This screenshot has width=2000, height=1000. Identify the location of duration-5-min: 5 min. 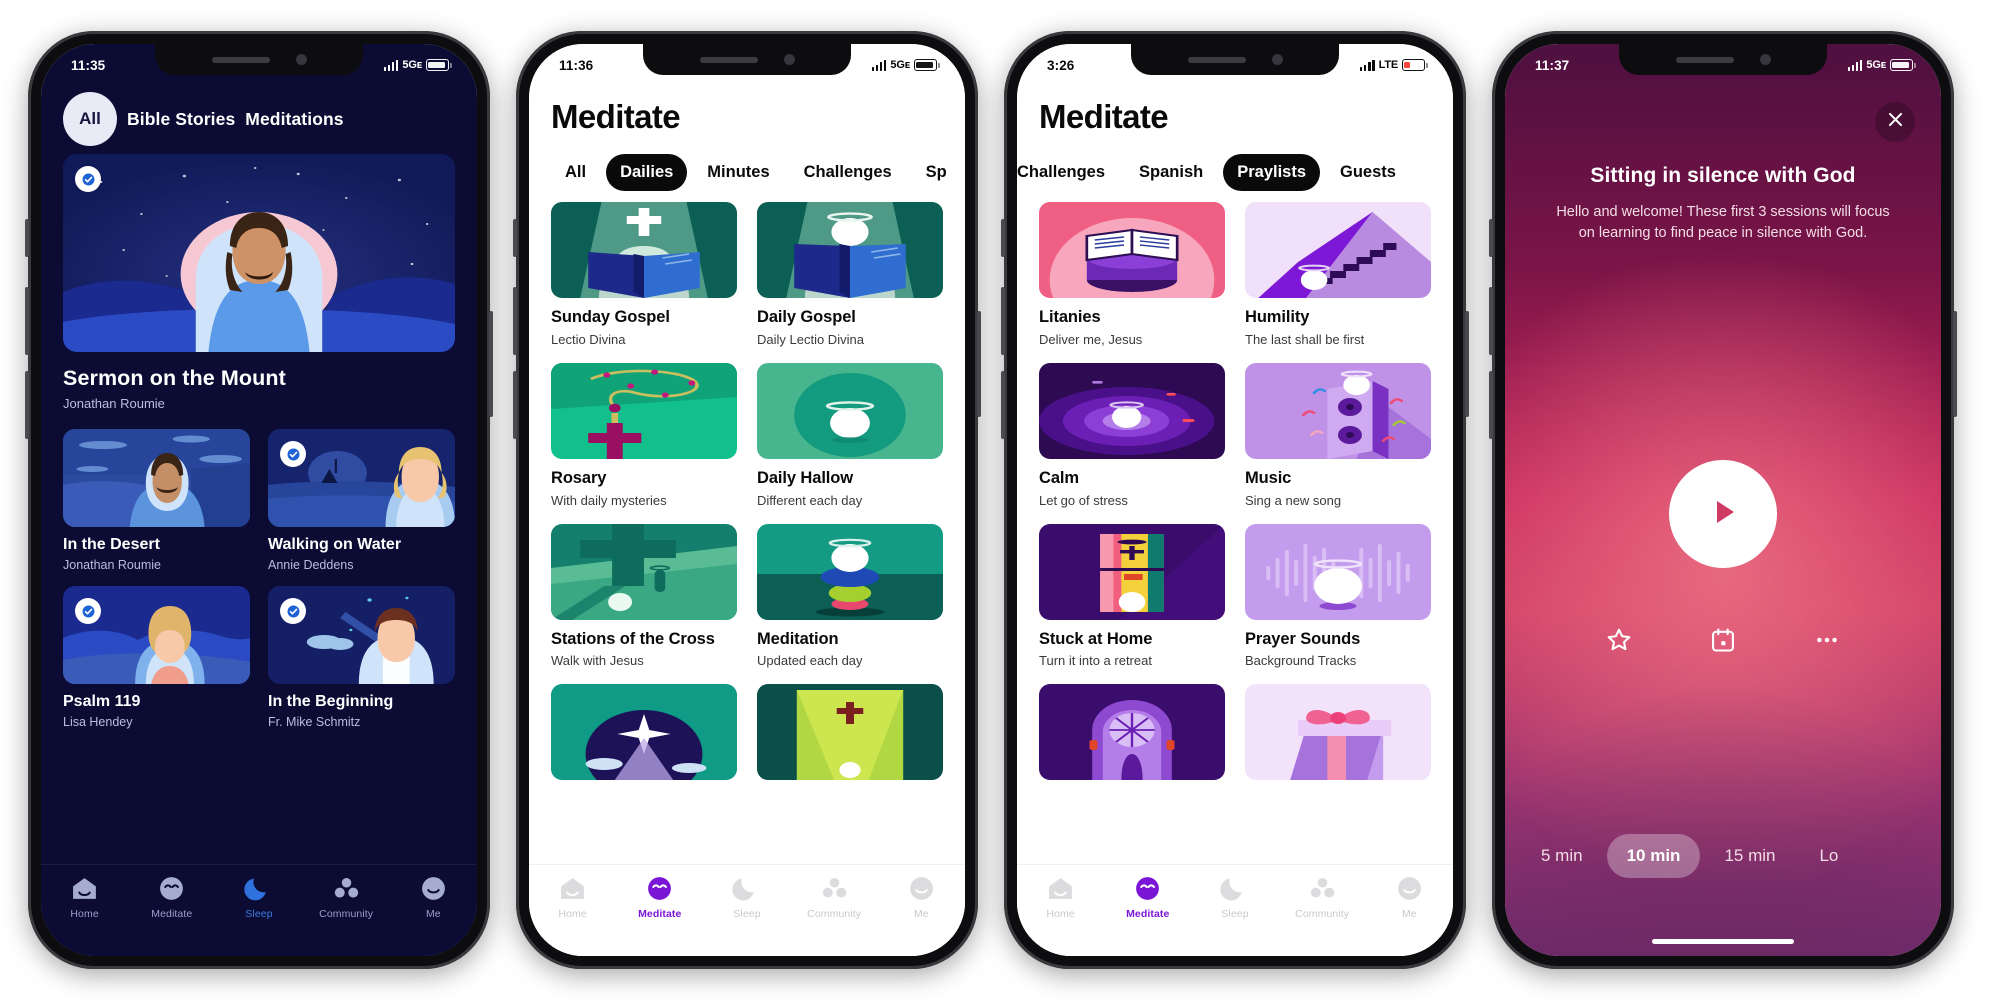
(1562, 856).